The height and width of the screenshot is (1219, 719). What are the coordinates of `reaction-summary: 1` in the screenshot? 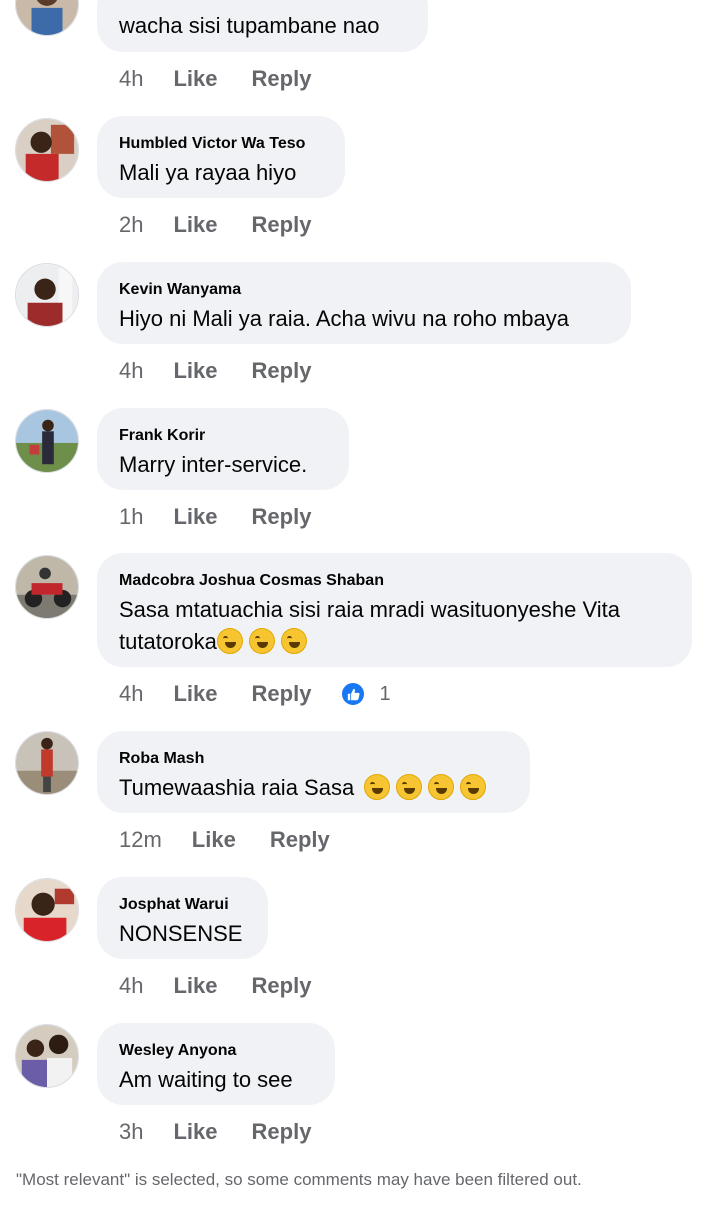 It's located at (366, 694).